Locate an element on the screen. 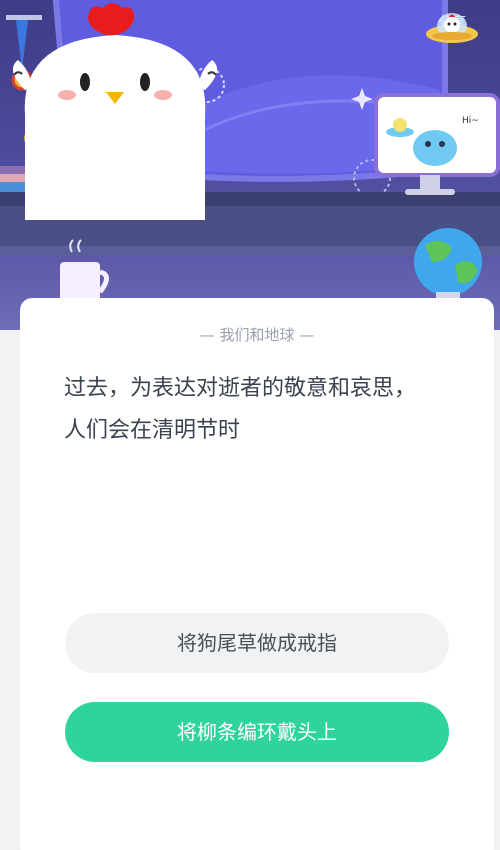 This screenshot has height=850, width=500. answer-option-2: 将柳条编环戴头上 is located at coordinates (257, 732).